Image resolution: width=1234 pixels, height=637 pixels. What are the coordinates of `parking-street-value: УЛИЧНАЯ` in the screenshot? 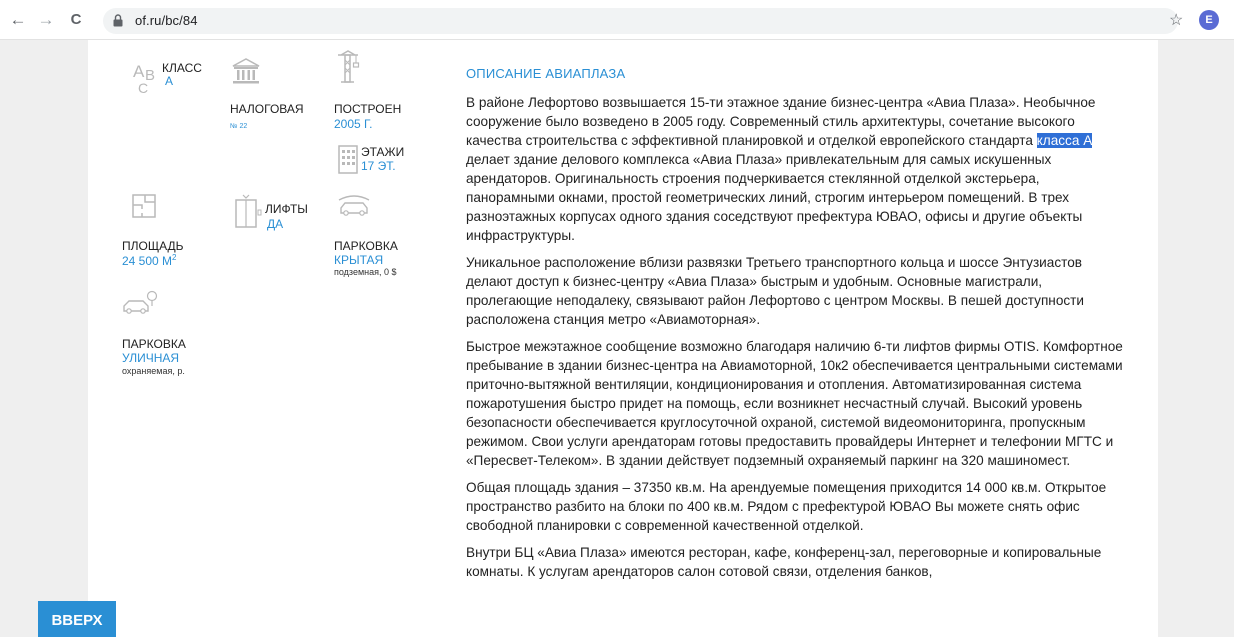 It's located at (151, 358).